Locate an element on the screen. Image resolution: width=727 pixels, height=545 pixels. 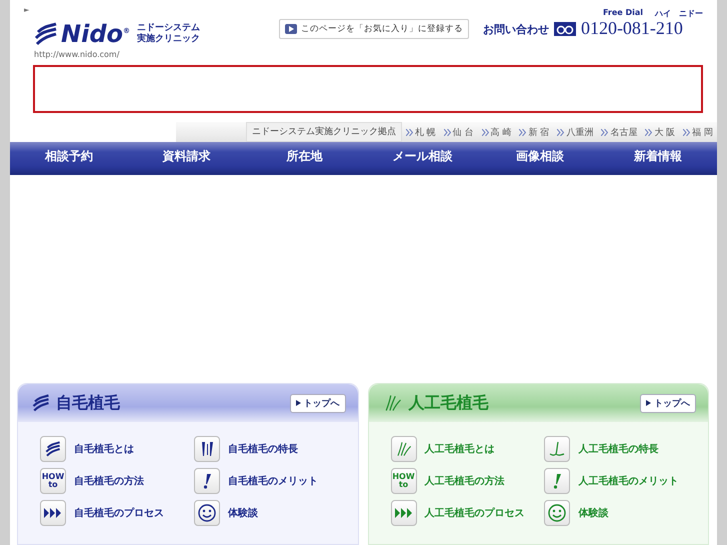
menu-link: 人工毛植毛の特長 is located at coordinates (621, 449).